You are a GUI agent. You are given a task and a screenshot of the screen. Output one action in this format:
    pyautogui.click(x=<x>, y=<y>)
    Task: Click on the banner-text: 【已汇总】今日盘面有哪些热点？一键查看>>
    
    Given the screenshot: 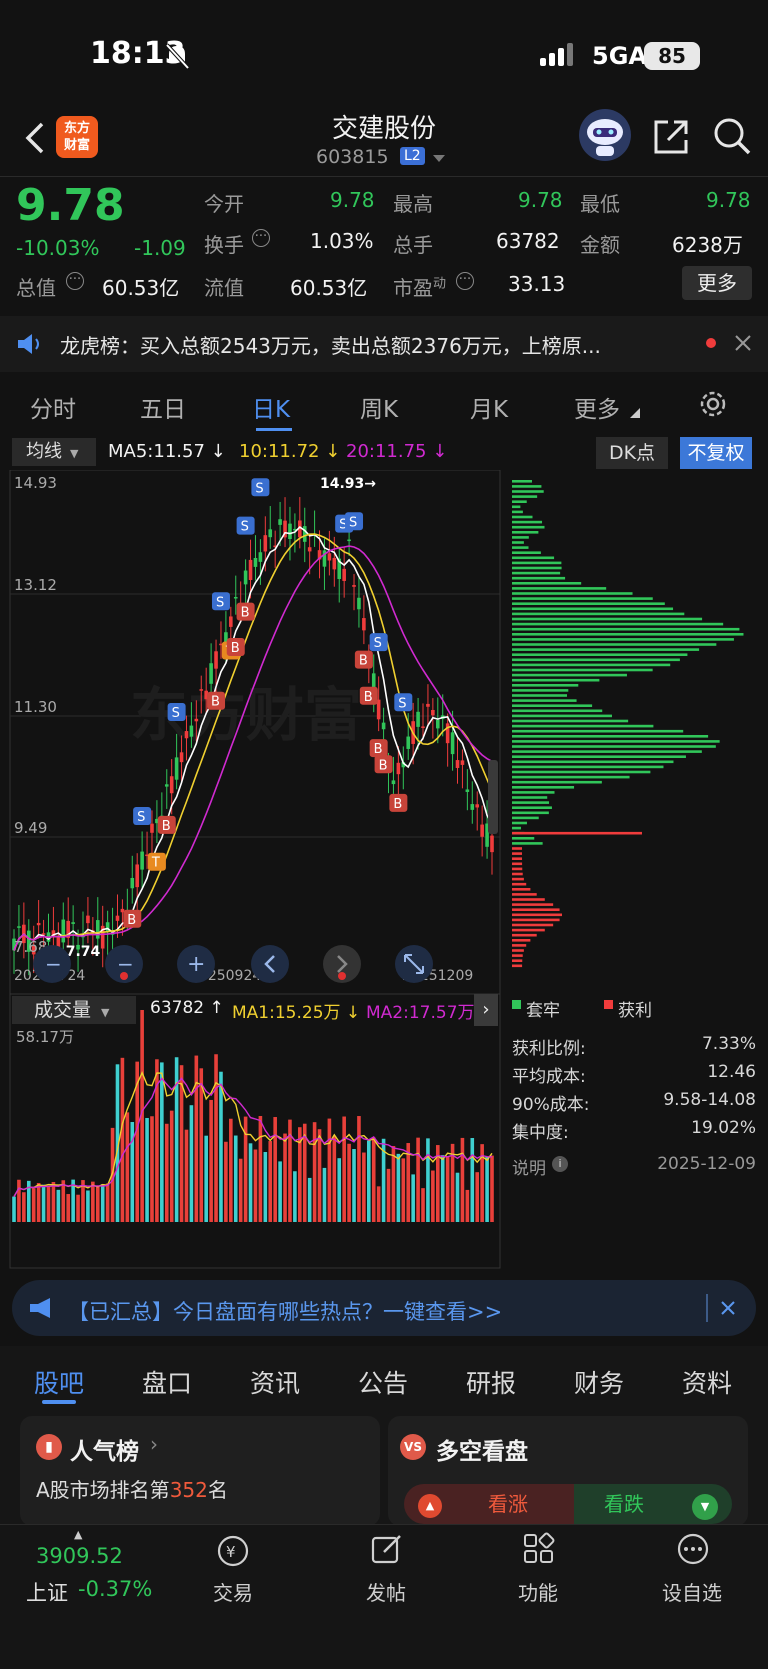 What is the action you would take?
    pyautogui.click(x=285, y=1311)
    